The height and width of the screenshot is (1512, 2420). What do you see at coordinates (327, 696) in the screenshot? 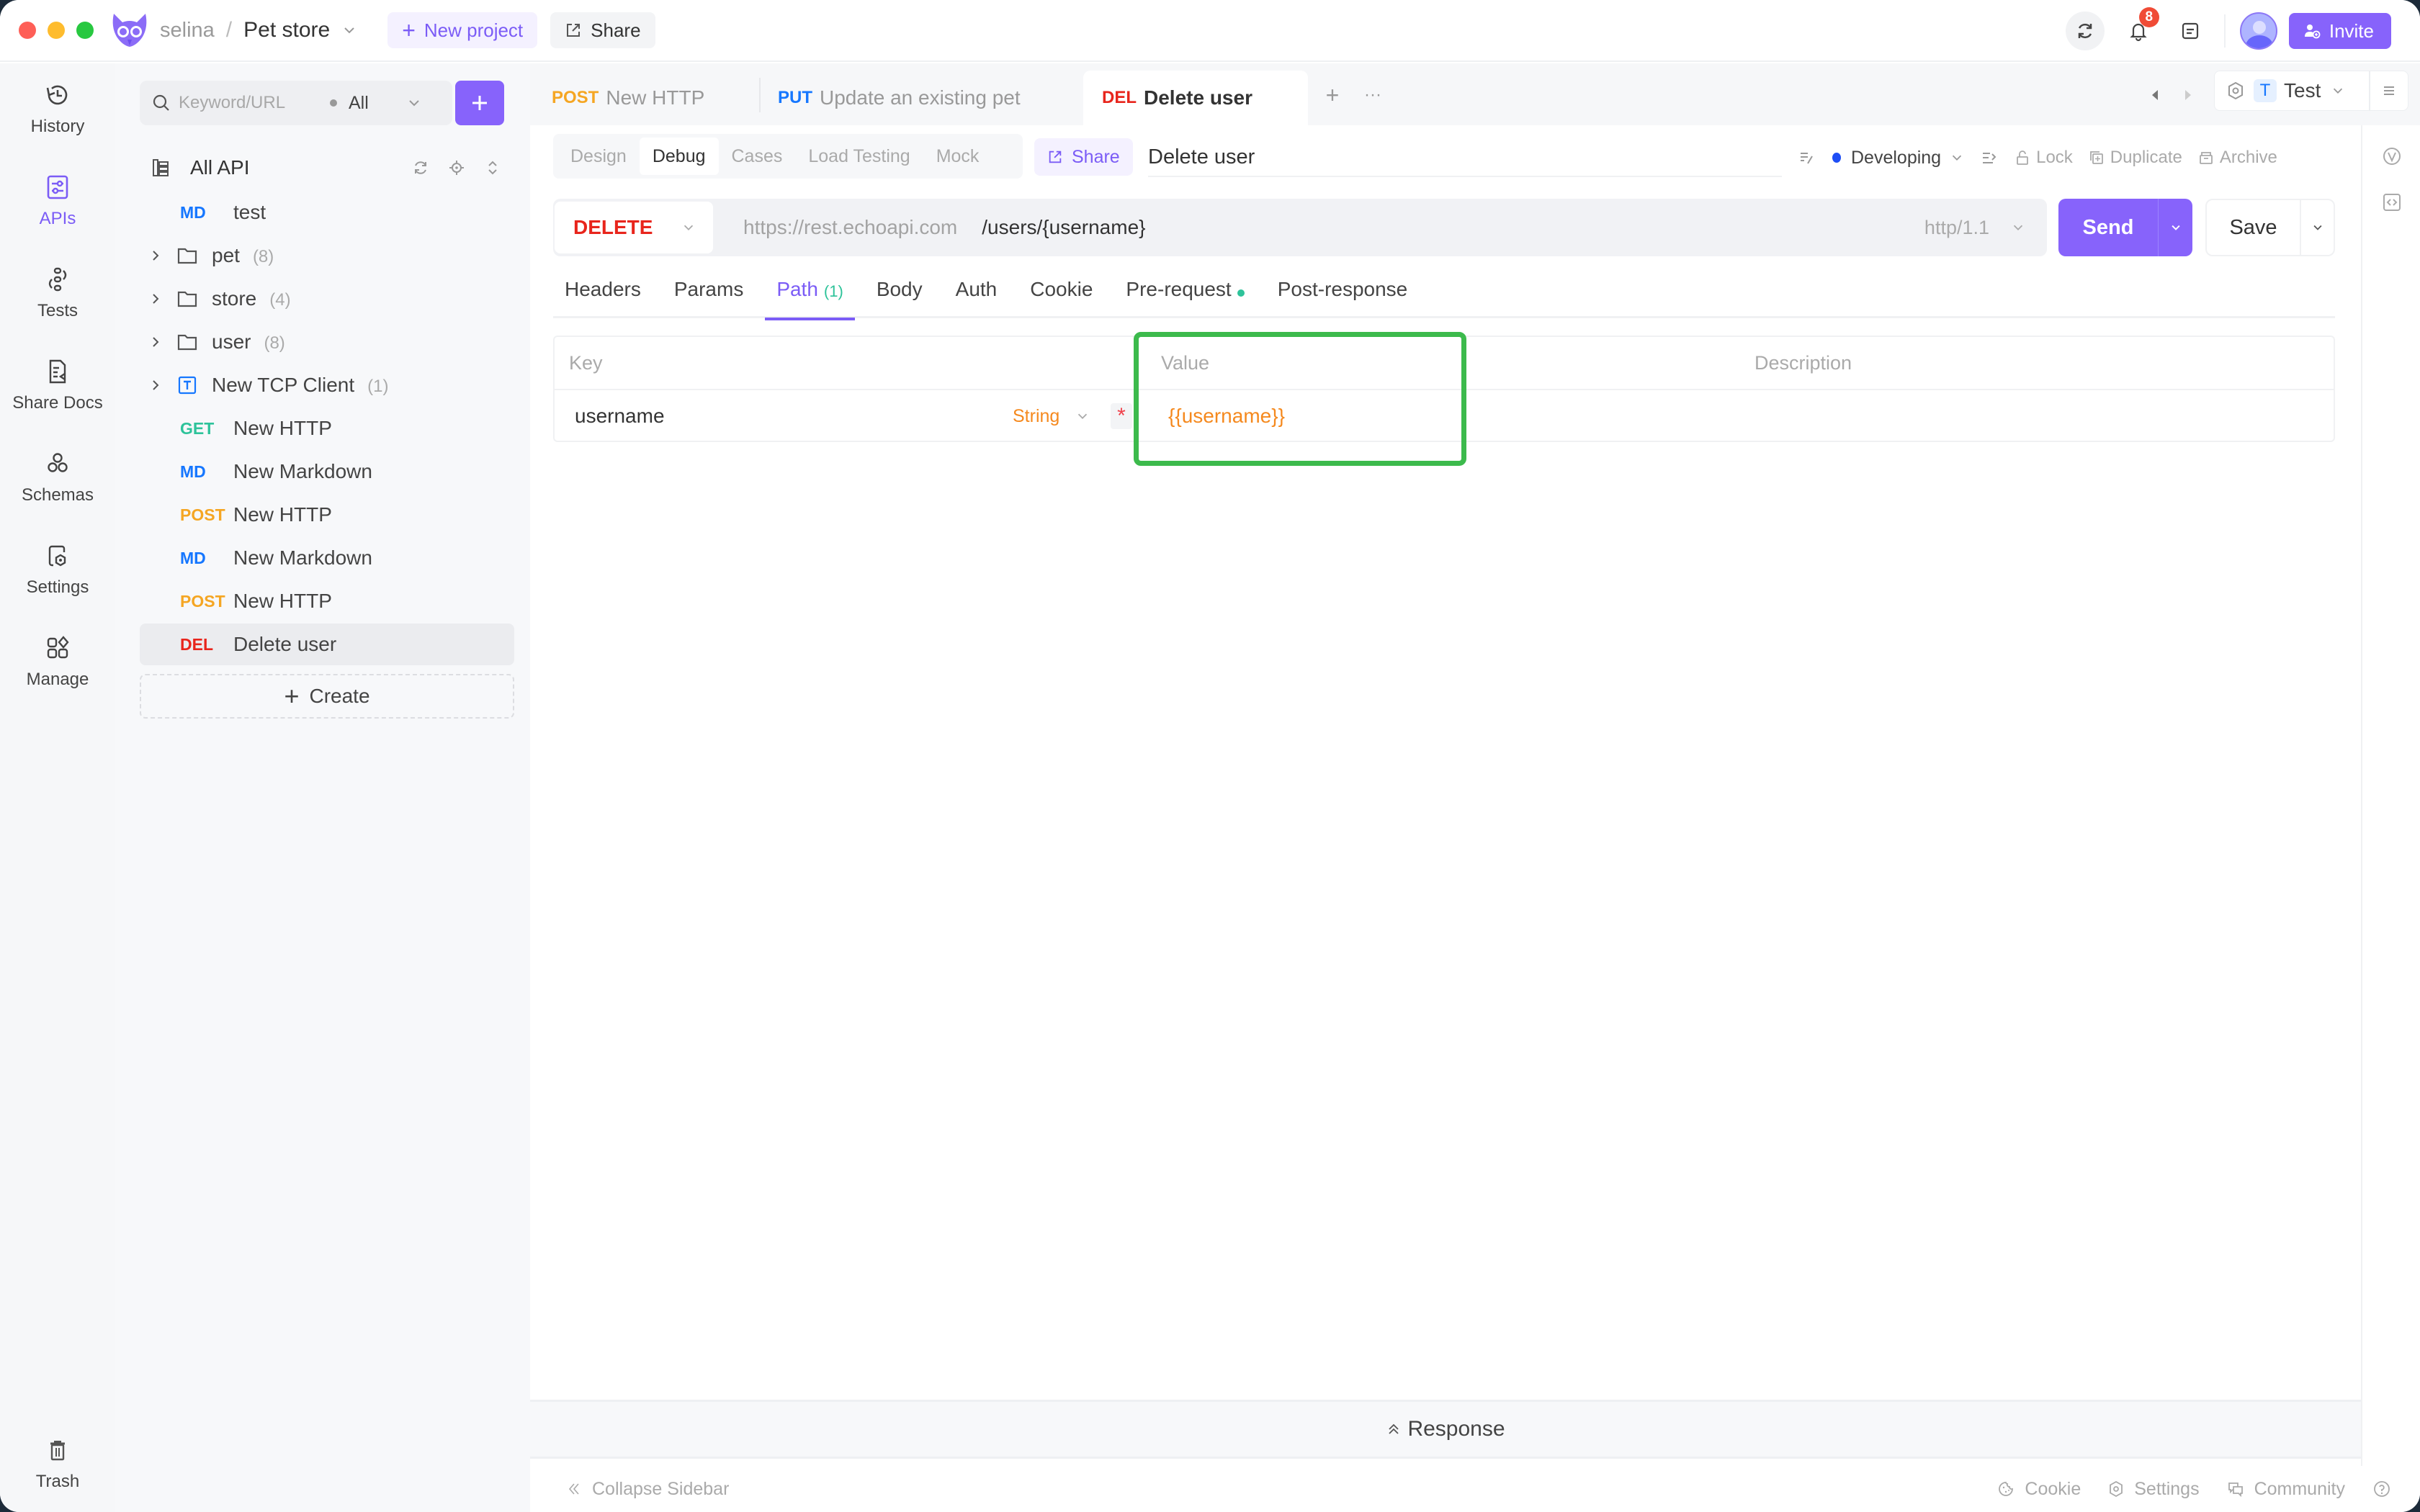
I see `create-button: + Create` at bounding box center [327, 696].